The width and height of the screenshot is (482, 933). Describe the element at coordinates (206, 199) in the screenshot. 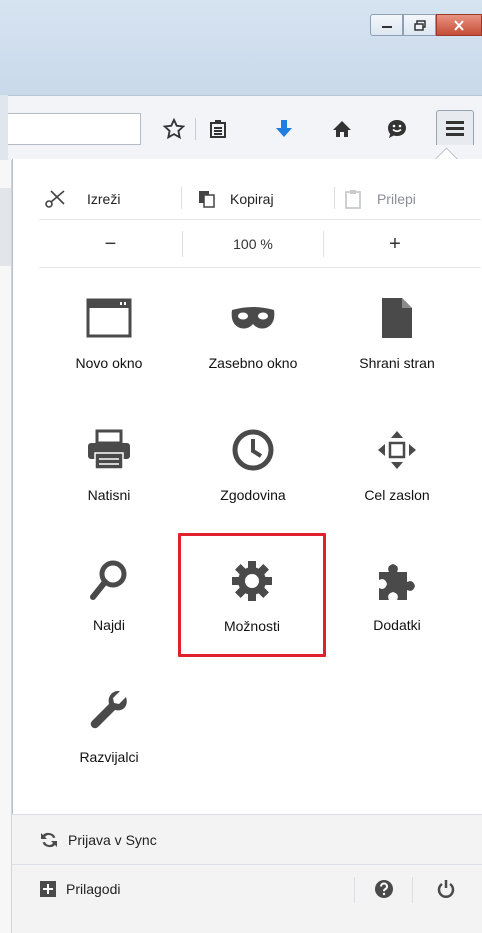

I see `copy-icon` at that location.